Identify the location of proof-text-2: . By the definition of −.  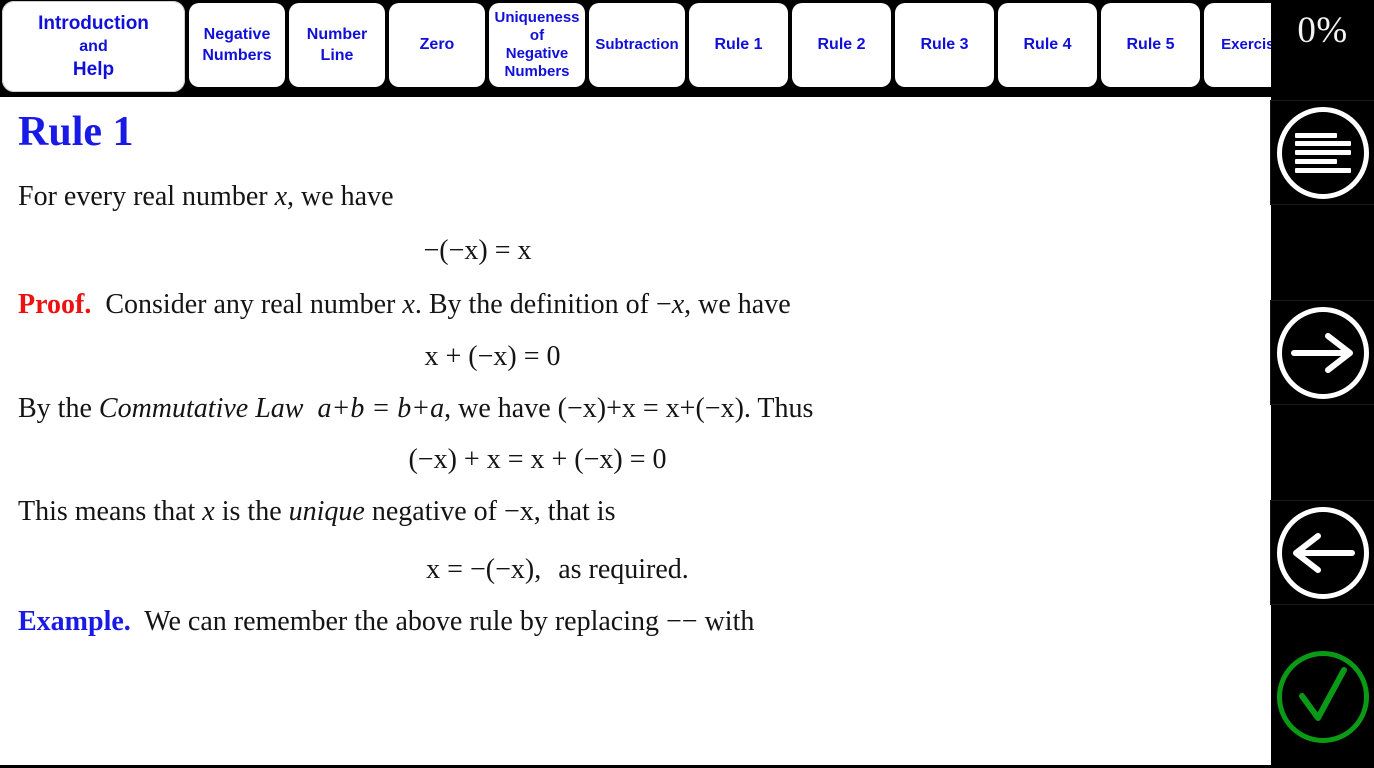
(543, 304).